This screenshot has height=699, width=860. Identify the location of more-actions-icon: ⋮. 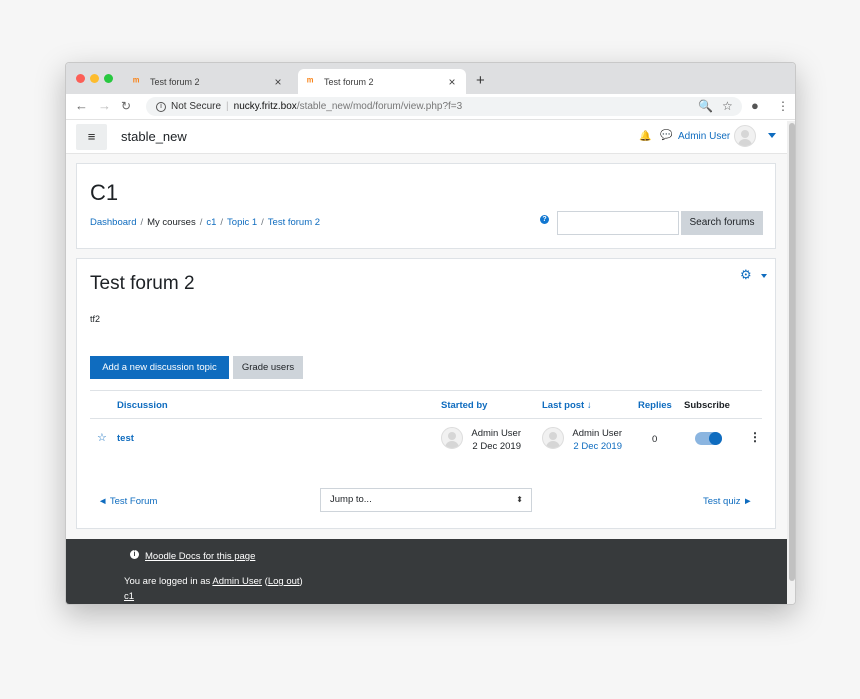
(755, 437).